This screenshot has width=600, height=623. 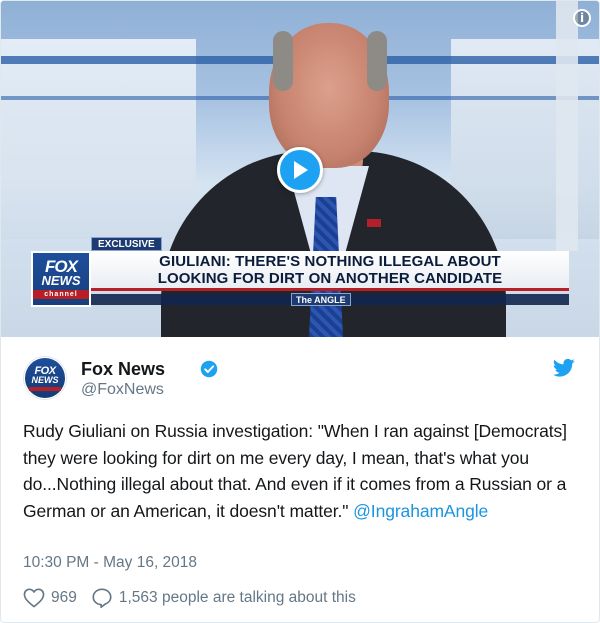 I want to click on fox-news-logo: FOX NEWS channel, so click(x=61, y=279).